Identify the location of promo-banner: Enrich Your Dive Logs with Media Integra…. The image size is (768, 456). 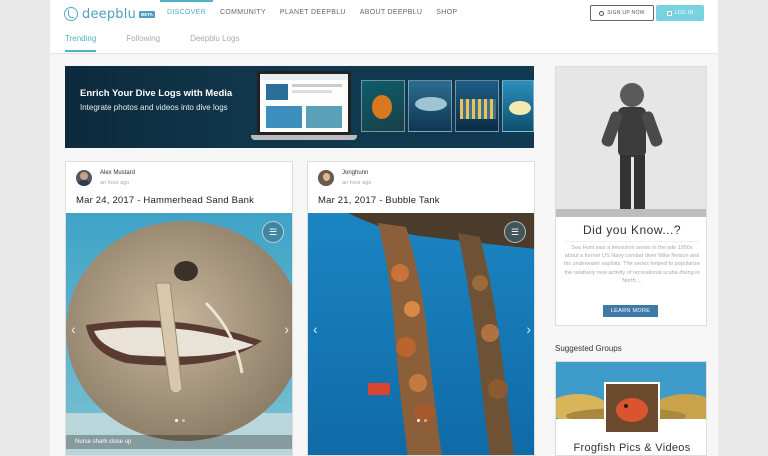
(299, 107).